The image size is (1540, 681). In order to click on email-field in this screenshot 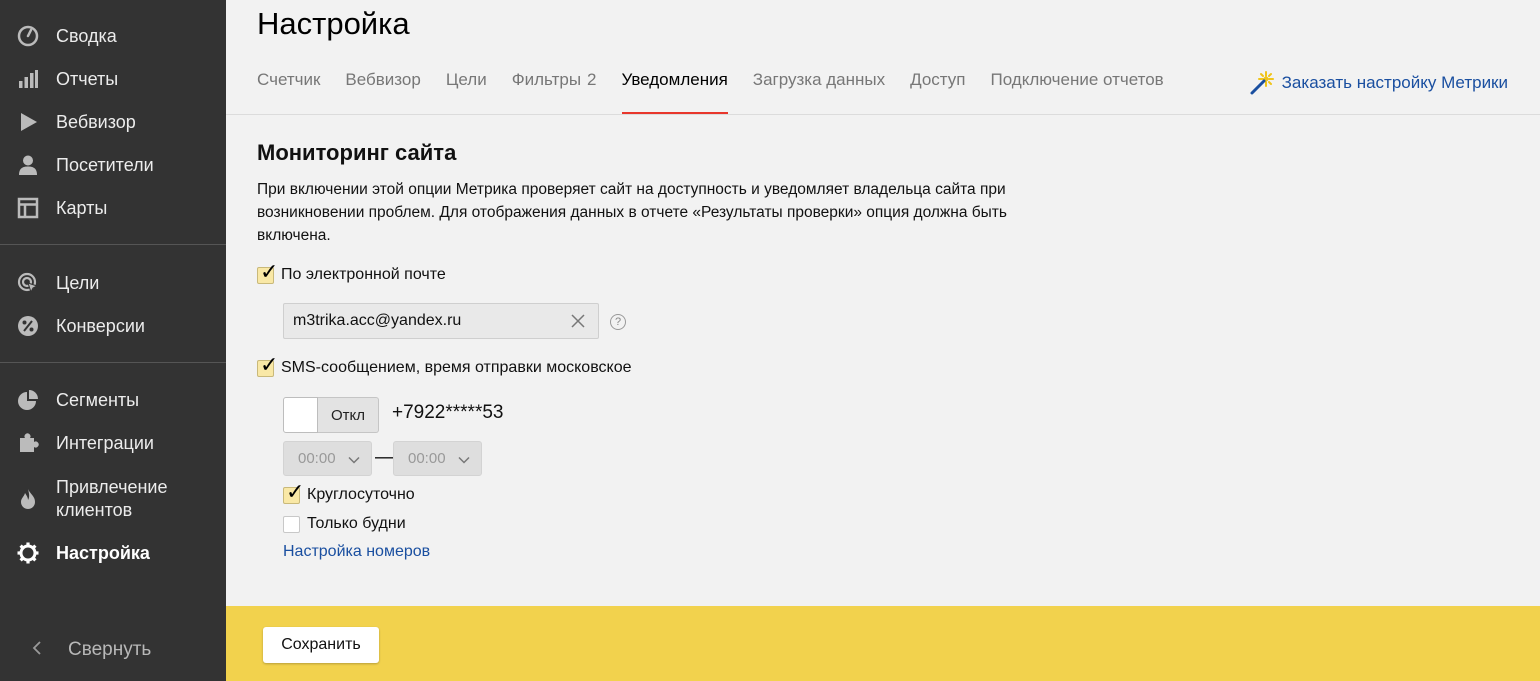, I will do `click(441, 321)`.